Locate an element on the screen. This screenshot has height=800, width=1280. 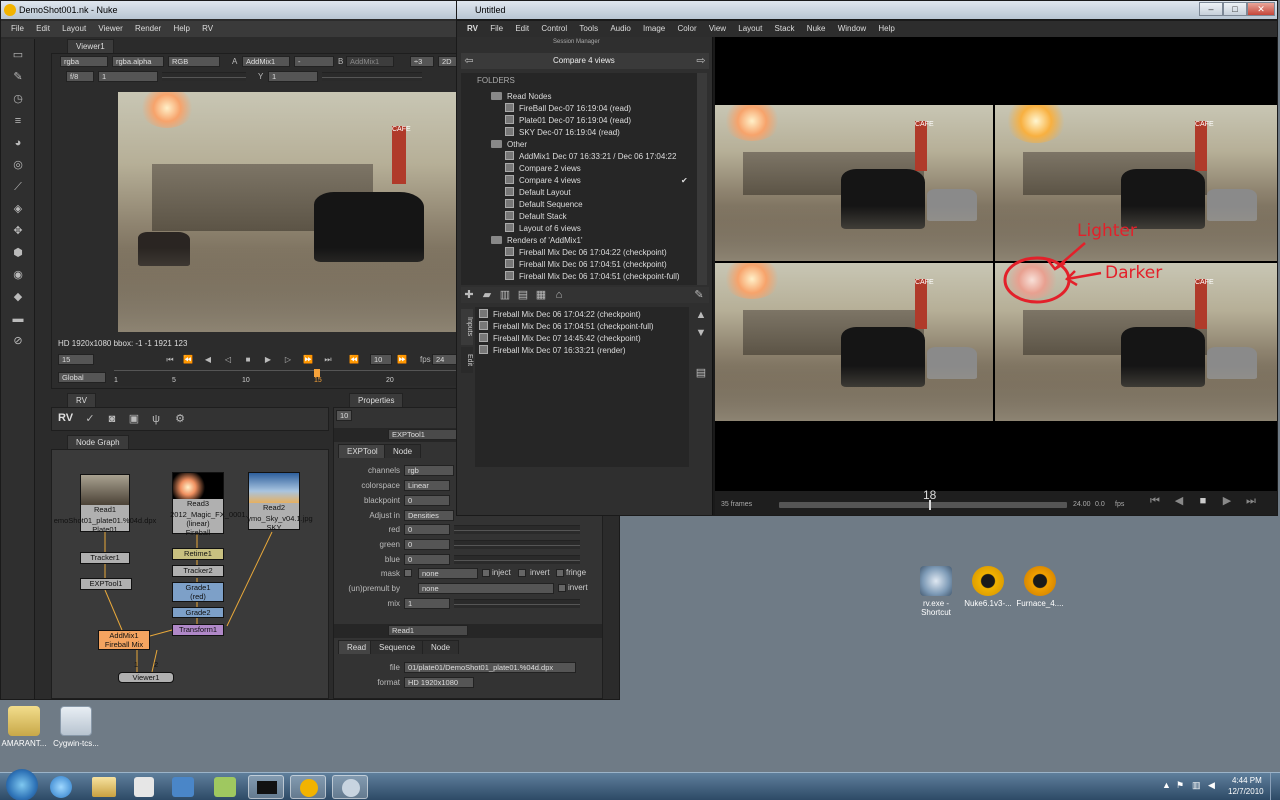
taskbar-cmd-button is located at coordinates (266, 787).